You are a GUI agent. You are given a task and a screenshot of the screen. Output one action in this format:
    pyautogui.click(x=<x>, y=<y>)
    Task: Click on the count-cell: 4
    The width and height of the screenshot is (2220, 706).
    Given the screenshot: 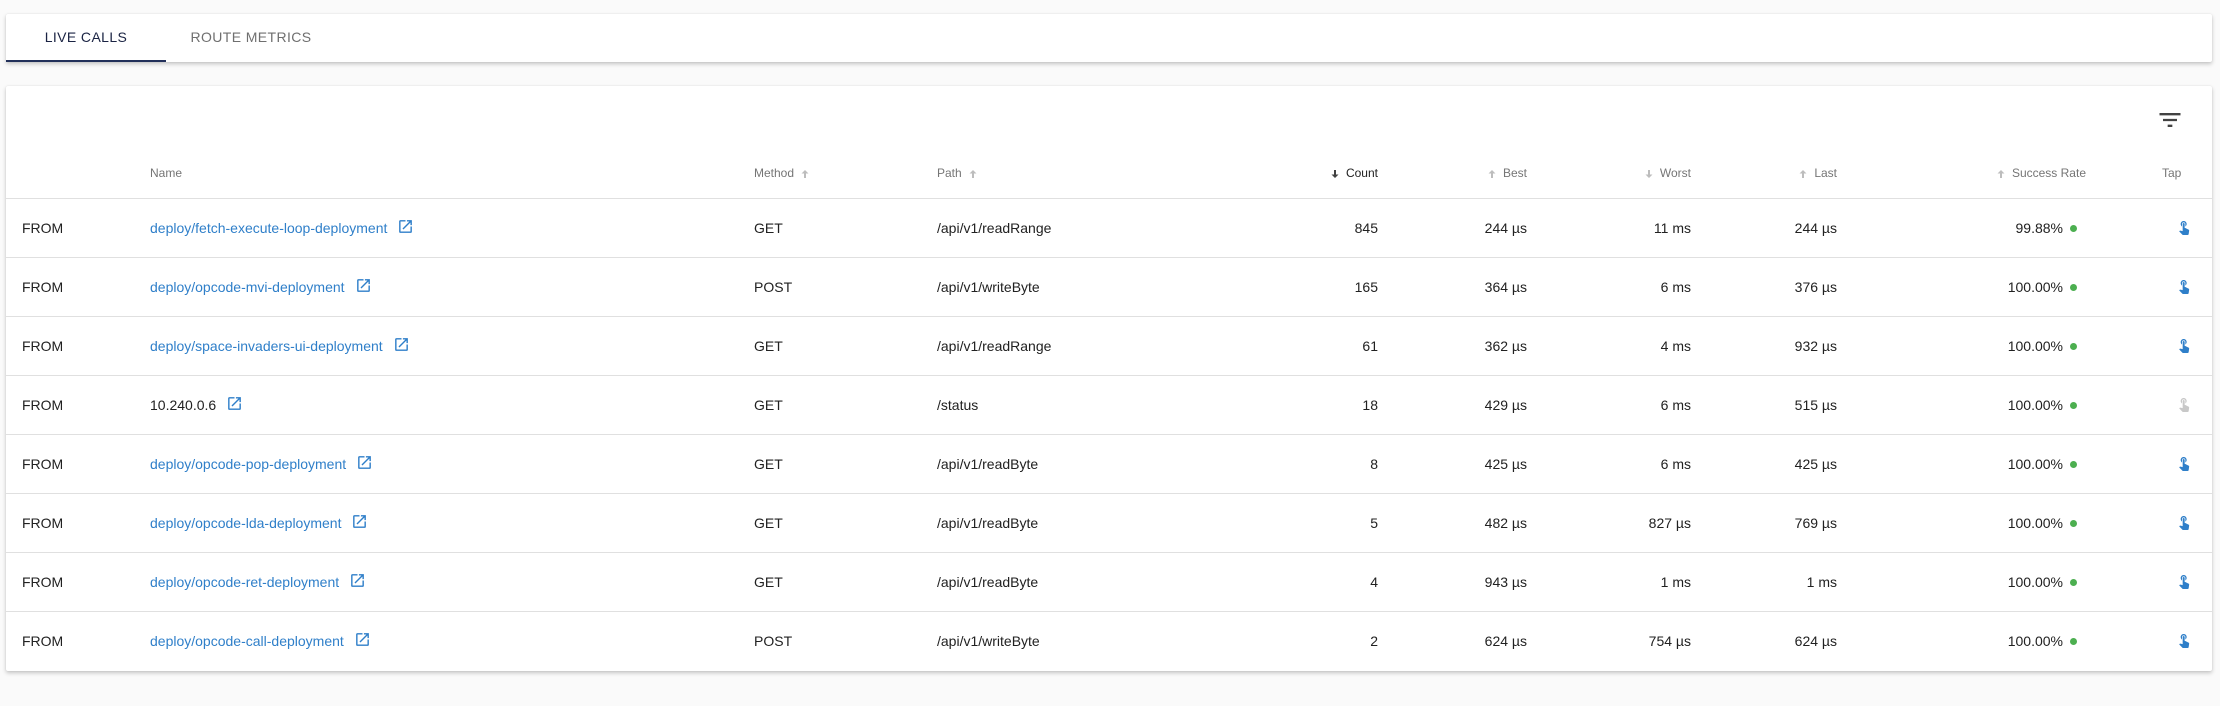 What is the action you would take?
    pyautogui.click(x=1374, y=582)
    